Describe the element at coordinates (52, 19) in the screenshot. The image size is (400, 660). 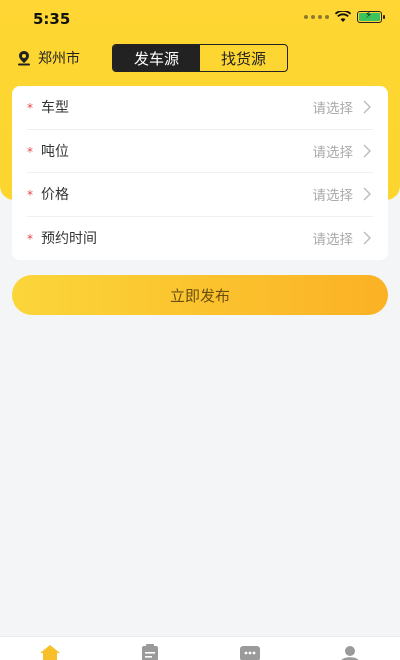
I see `status-time: 5:35` at that location.